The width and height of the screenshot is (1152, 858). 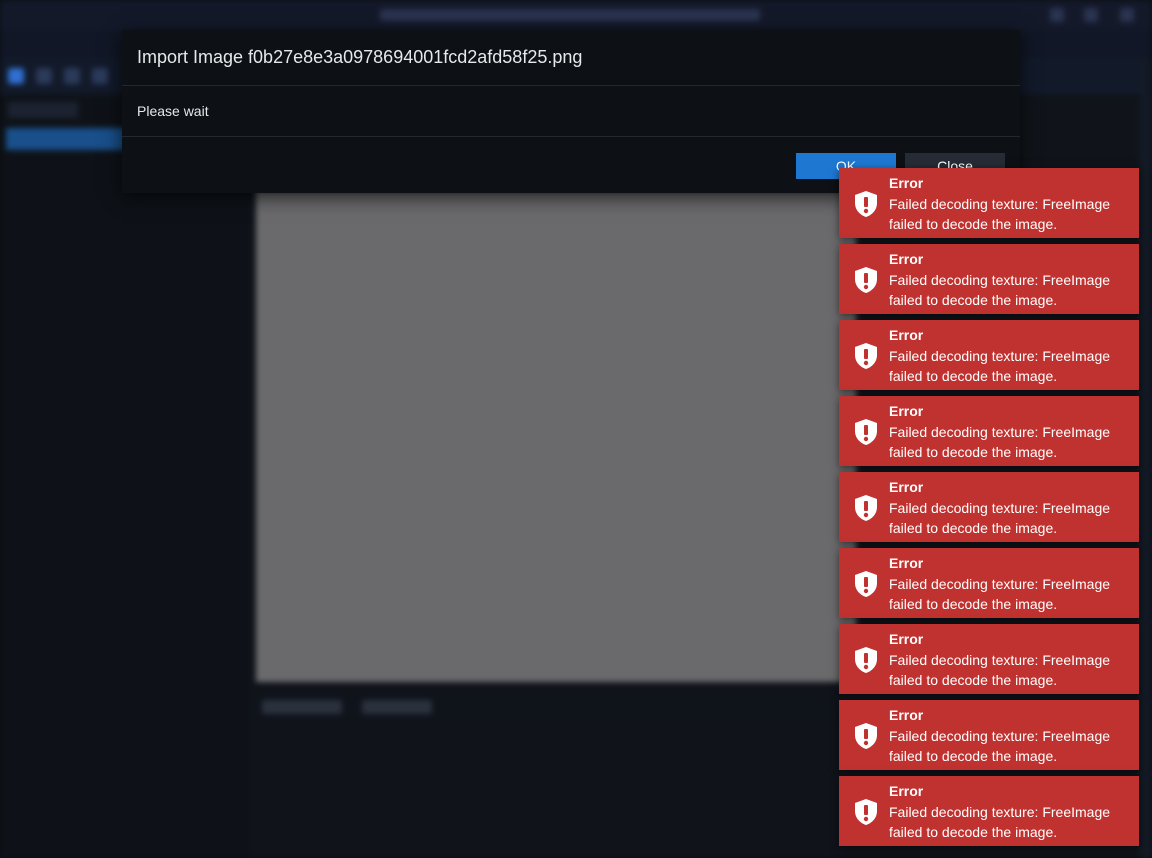 I want to click on background-maximize-icon, so click(x=1091, y=15).